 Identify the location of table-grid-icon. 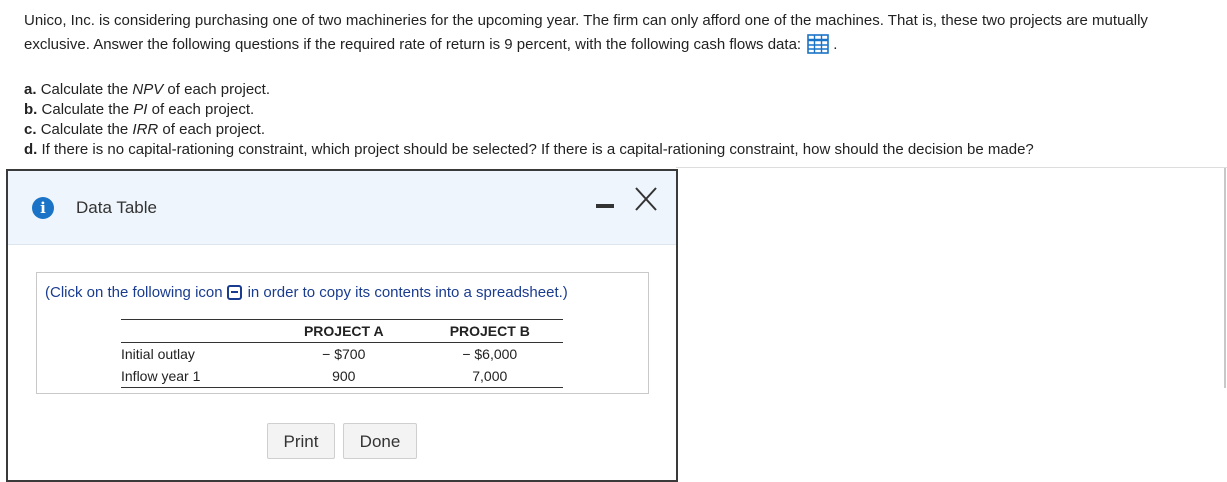
(818, 44).